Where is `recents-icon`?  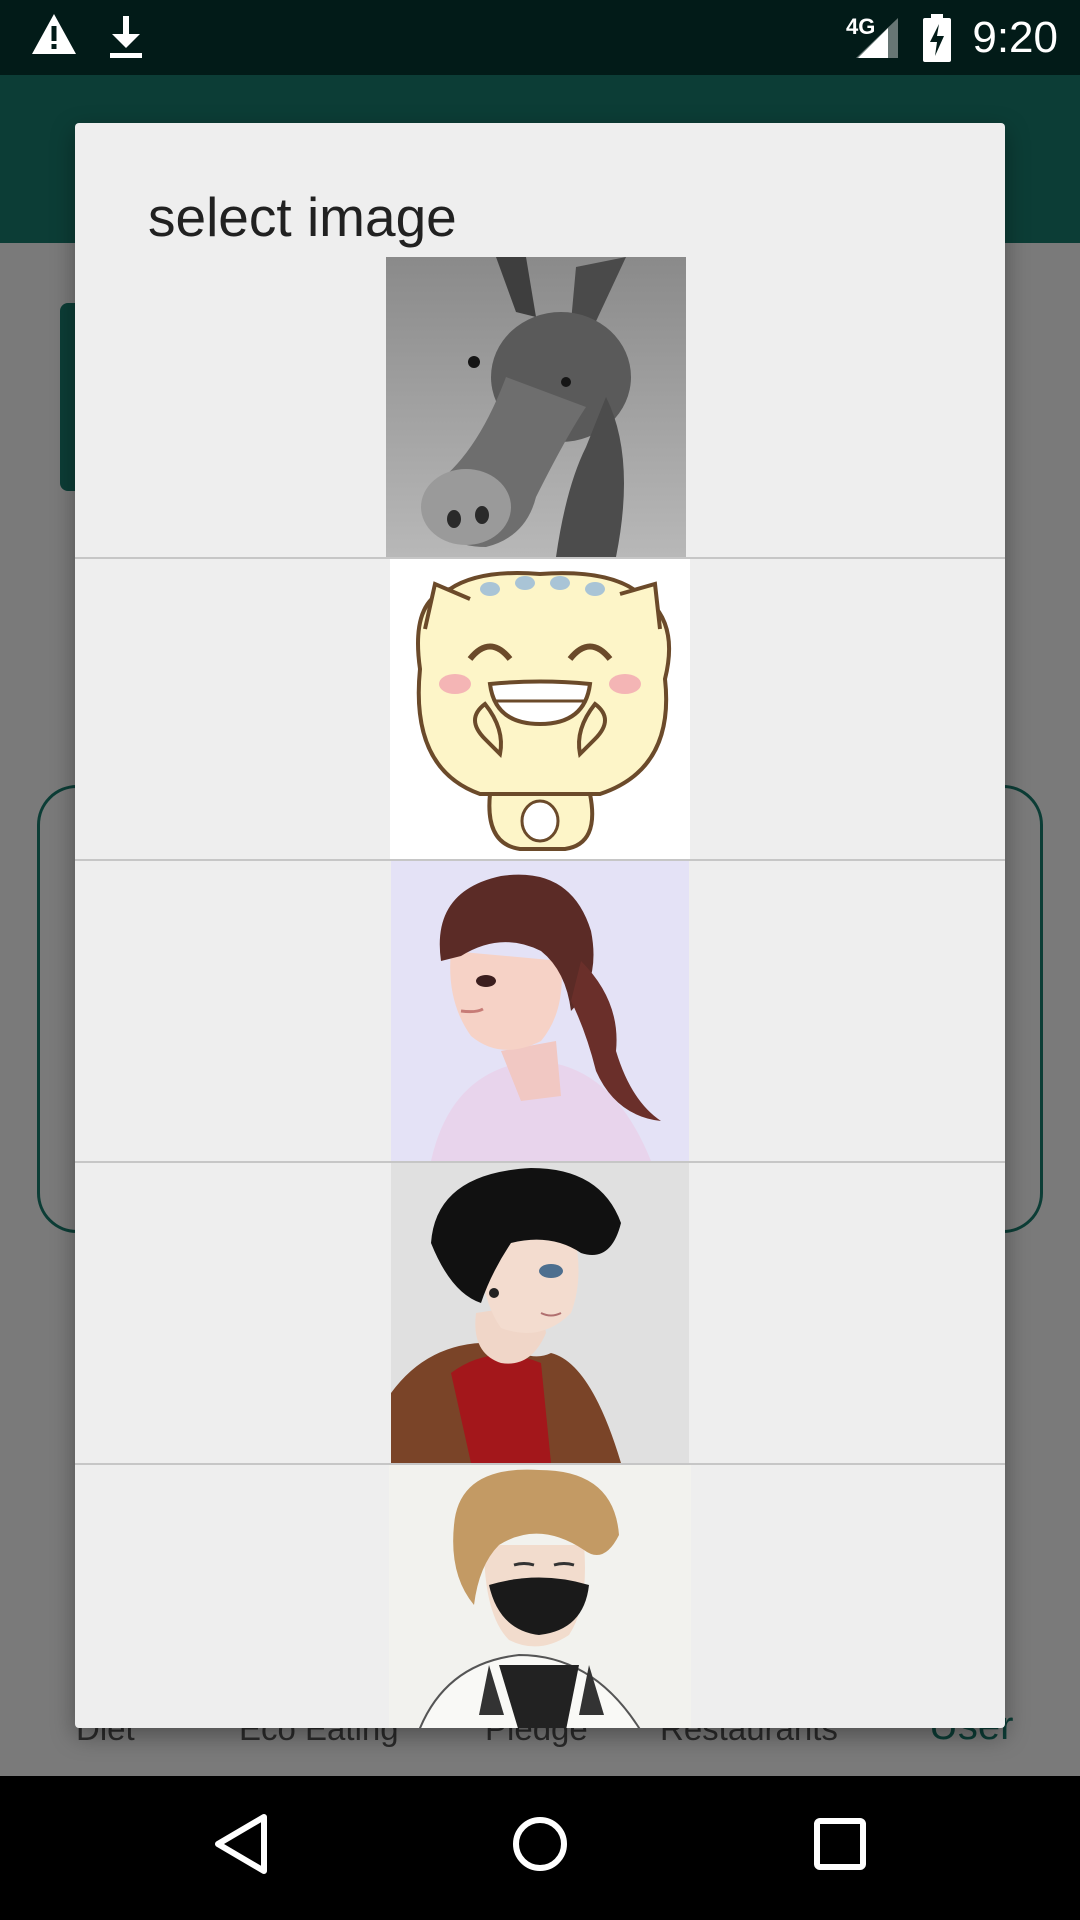
recents-icon is located at coordinates (840, 1844).